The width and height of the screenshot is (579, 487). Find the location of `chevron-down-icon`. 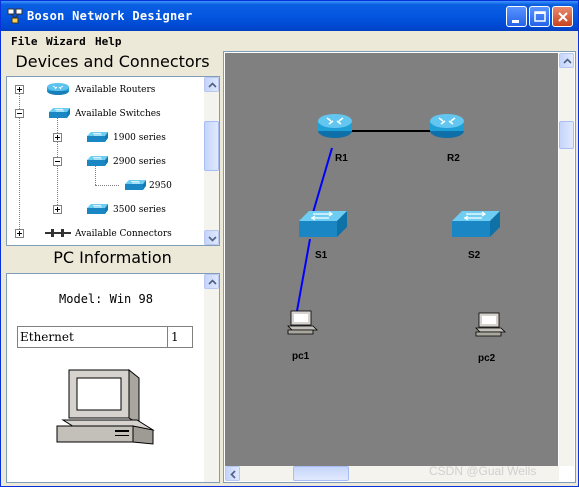

chevron-down-icon is located at coordinates (212, 239).